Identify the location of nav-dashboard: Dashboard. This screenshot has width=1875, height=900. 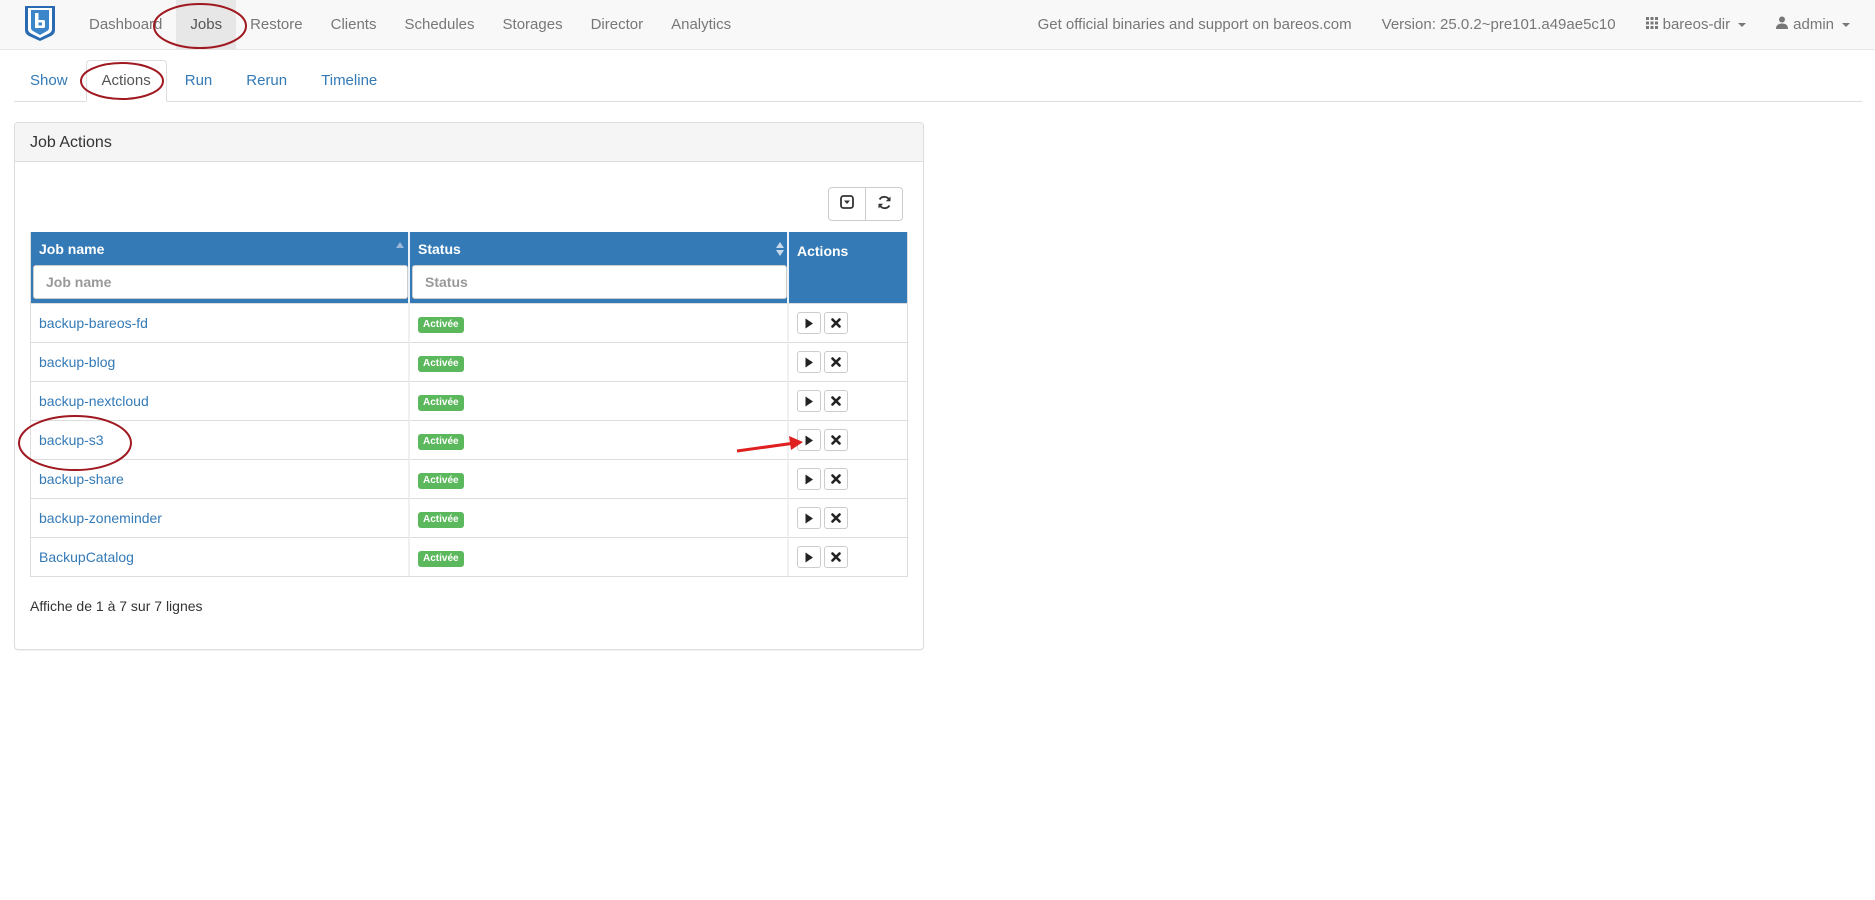
(125, 25).